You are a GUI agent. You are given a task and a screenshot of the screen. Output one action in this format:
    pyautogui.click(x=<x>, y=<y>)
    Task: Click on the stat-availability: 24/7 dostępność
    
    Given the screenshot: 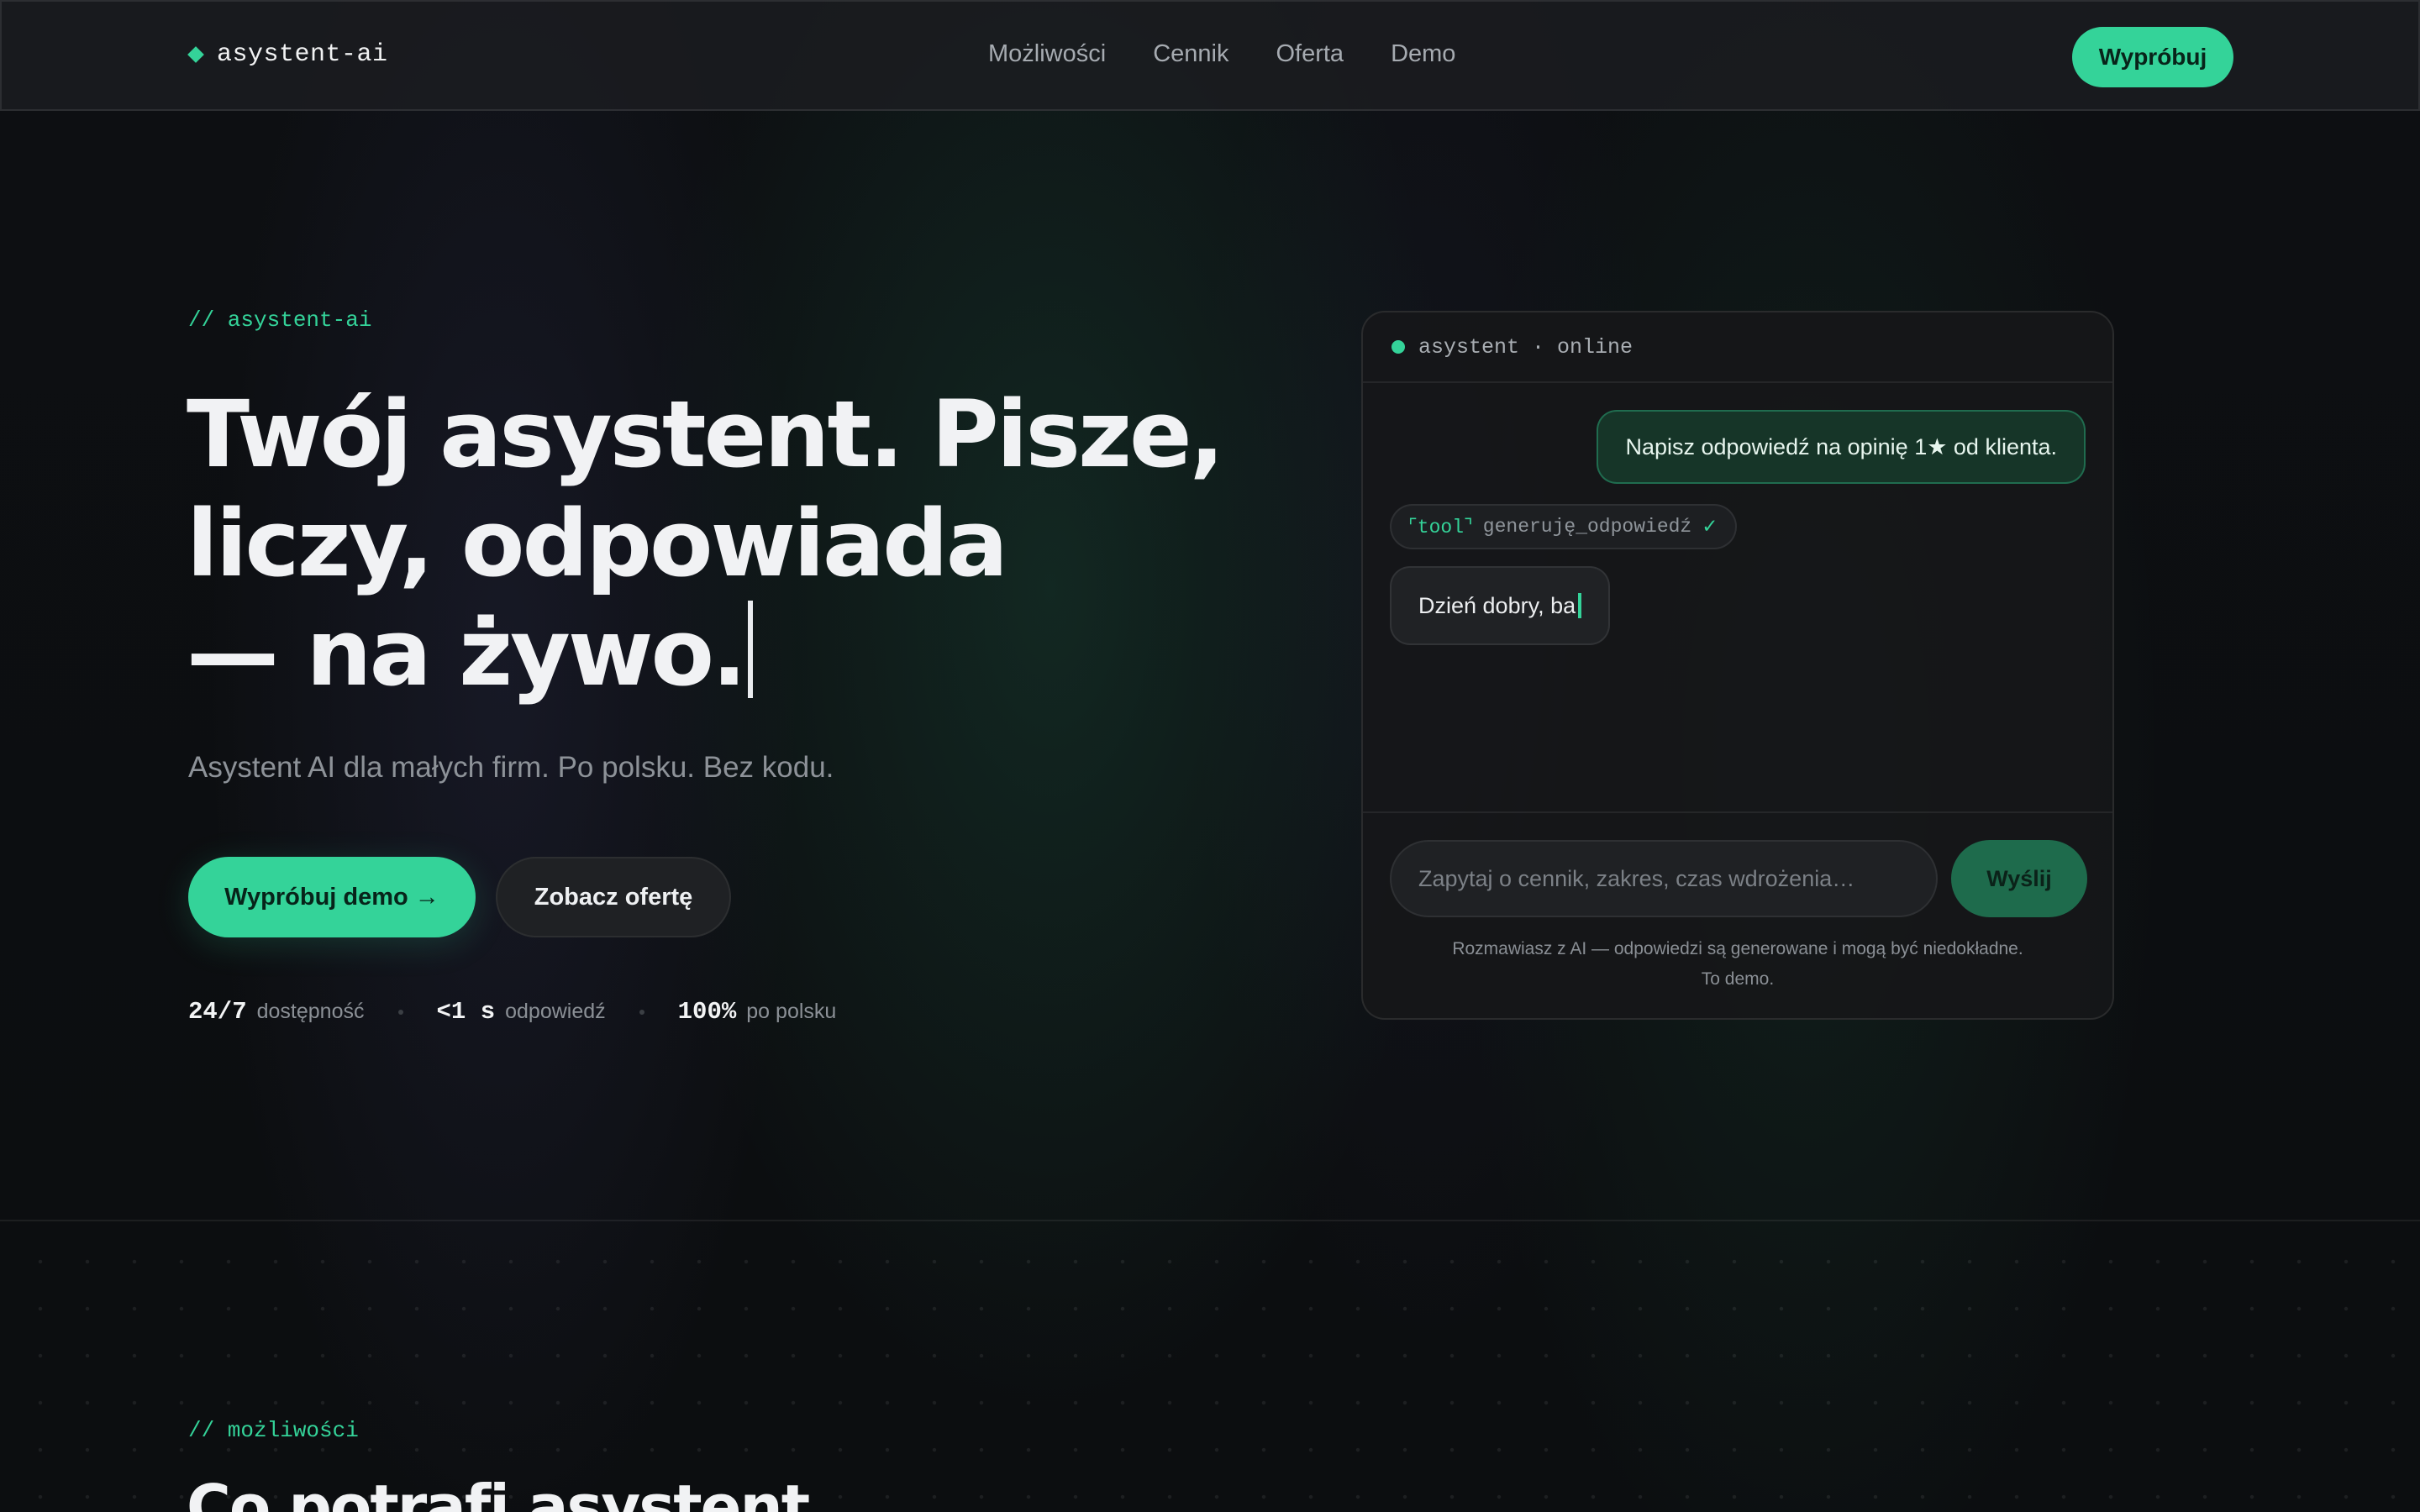 What is the action you would take?
    pyautogui.click(x=276, y=1012)
    